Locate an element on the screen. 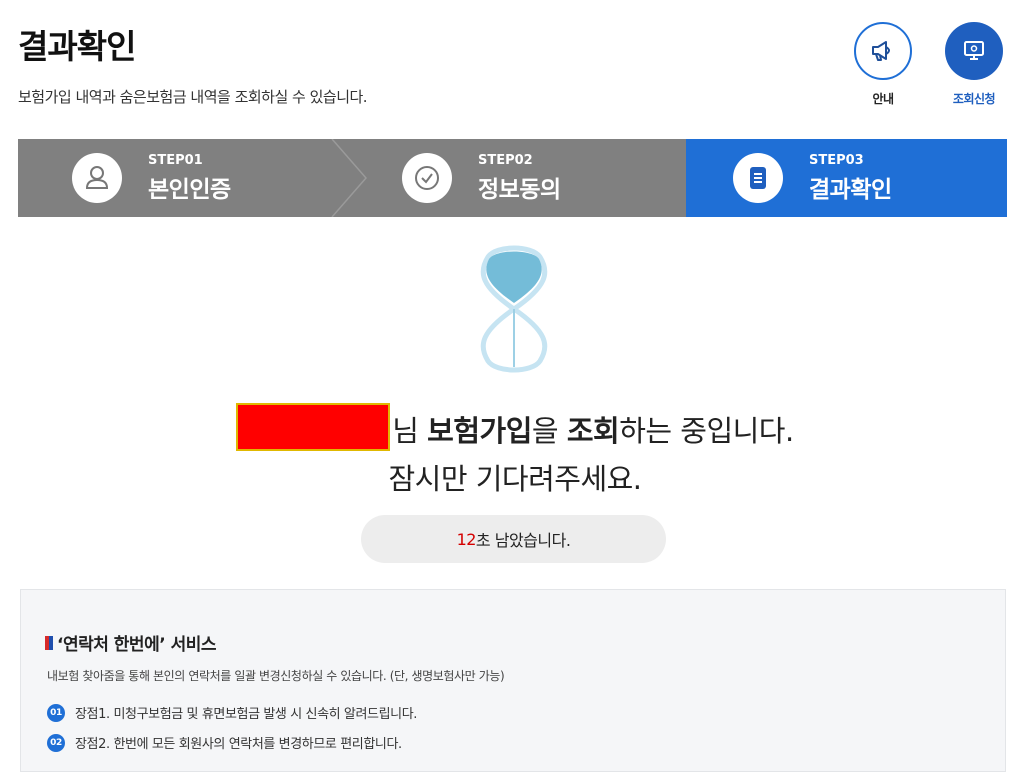 Image resolution: width=1030 pixels, height=780 pixels. benefit-1-number-badge: 01 is located at coordinates (56, 712).